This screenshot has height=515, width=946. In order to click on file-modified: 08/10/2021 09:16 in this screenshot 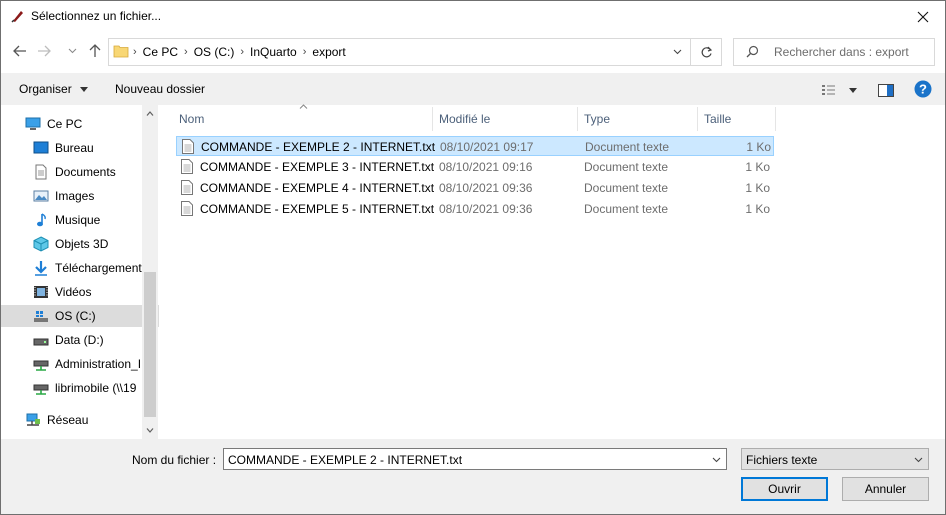, I will do `click(486, 167)`.